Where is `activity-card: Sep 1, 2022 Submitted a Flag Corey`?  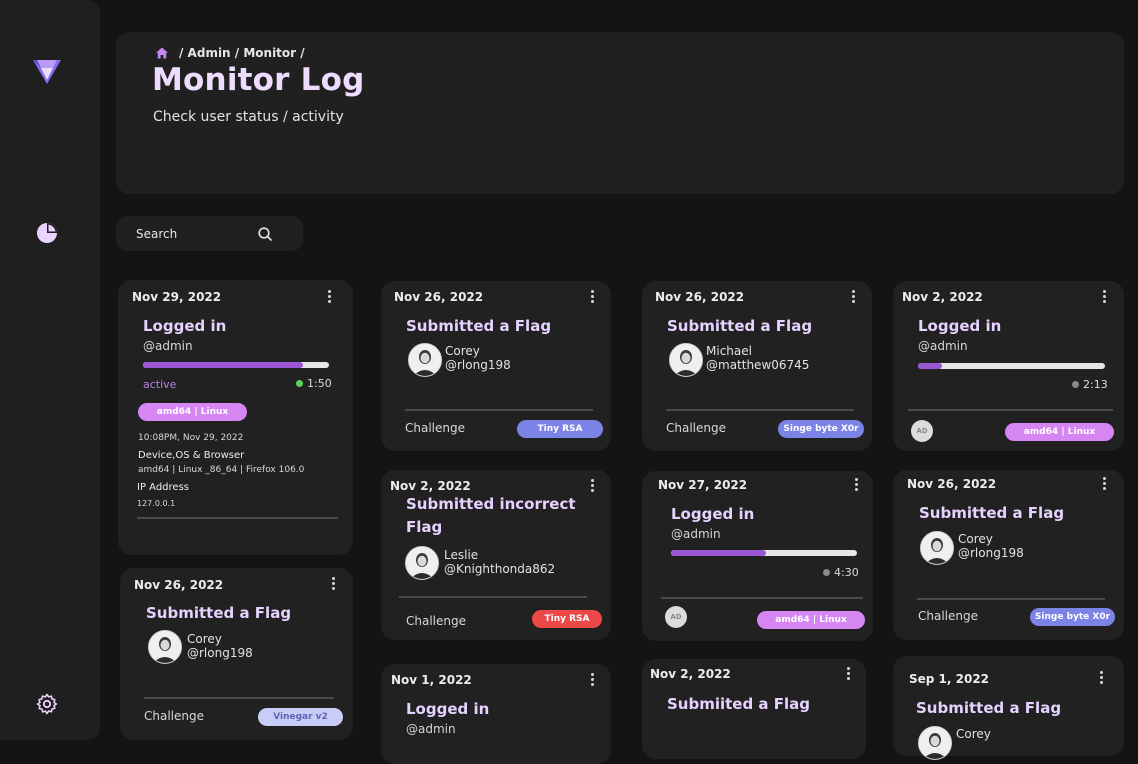
activity-card: Sep 1, 2022 Submitted a Flag Corey is located at coordinates (1008, 708).